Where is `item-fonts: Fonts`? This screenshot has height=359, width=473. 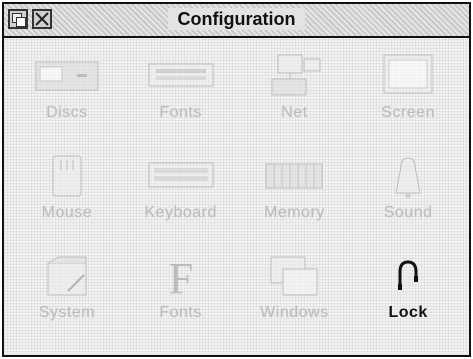 item-fonts: Fonts is located at coordinates (181, 96).